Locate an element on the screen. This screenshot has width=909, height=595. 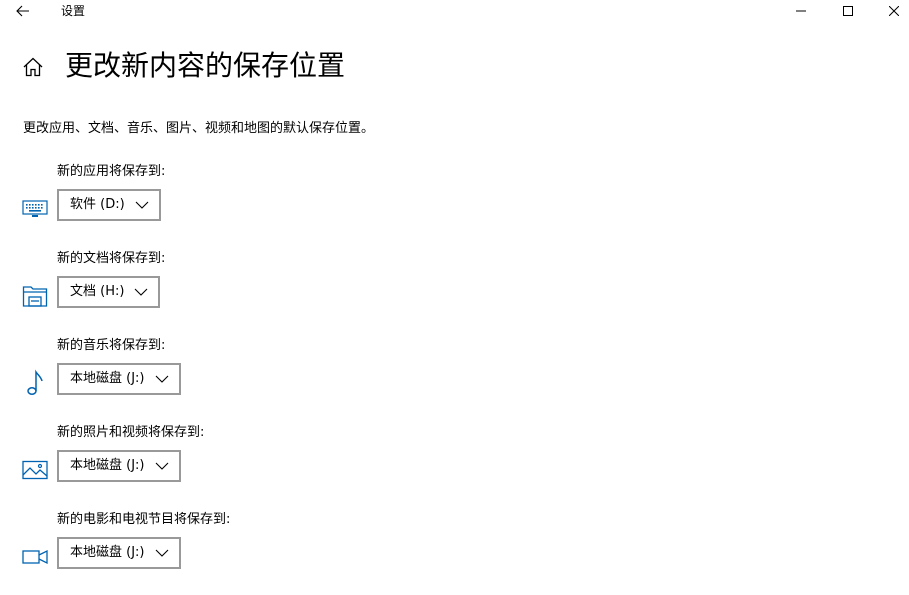
folder-icon is located at coordinates (35, 296).